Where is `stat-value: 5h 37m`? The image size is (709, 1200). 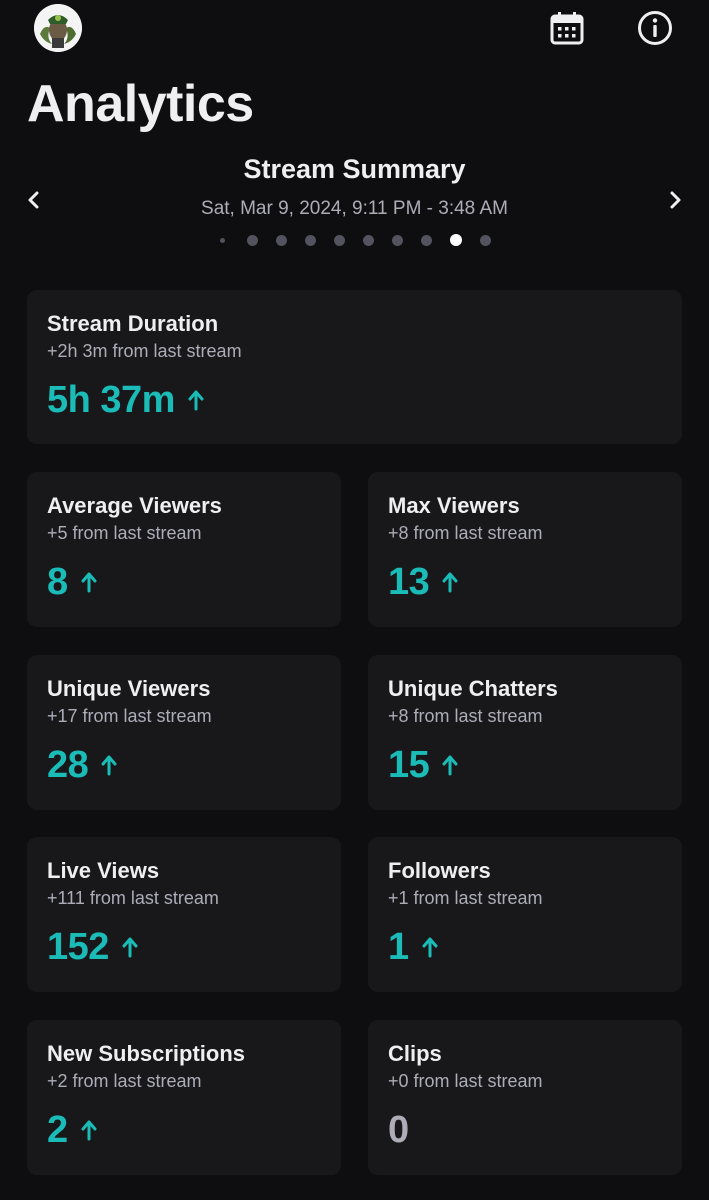 stat-value: 5h 37m is located at coordinates (111, 400).